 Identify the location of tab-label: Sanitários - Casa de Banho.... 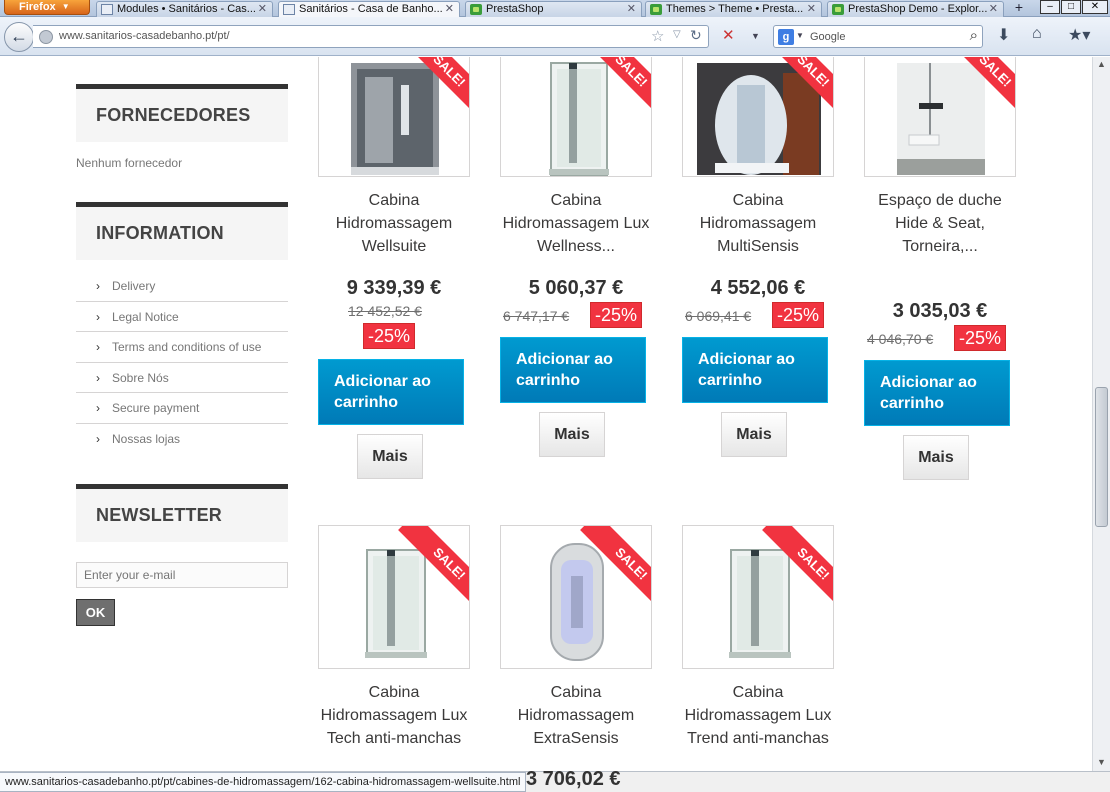
(371, 9).